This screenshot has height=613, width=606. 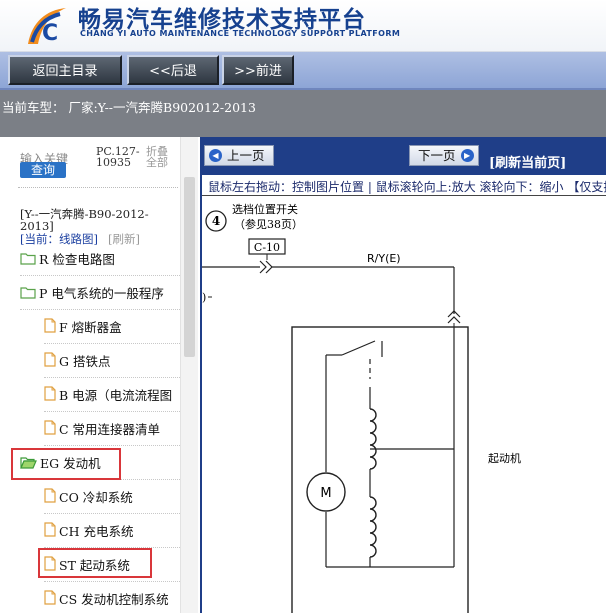 What do you see at coordinates (173, 70) in the screenshot?
I see `back-button: <<后退` at bounding box center [173, 70].